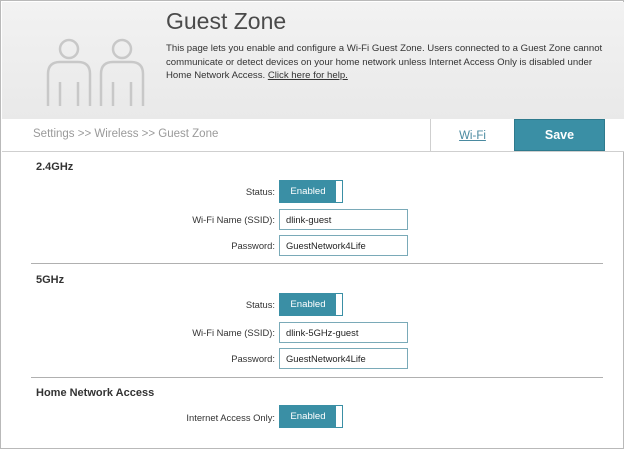 This screenshot has width=624, height=449. What do you see at coordinates (260, 304) in the screenshot?
I see `status-label-5ghz: Status:` at bounding box center [260, 304].